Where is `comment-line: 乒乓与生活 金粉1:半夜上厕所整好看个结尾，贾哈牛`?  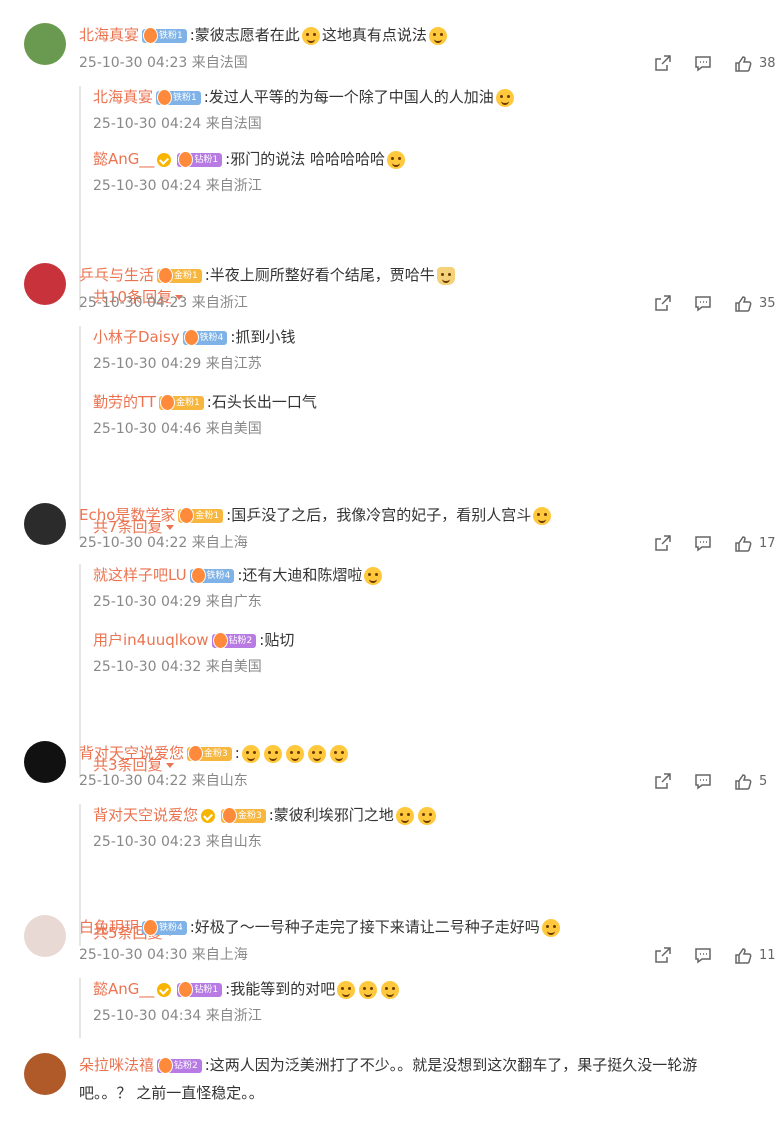 comment-line: 乒乓与生活 金粉1:半夜上厕所整好看个结尾，贾哈牛 is located at coordinates (268, 275).